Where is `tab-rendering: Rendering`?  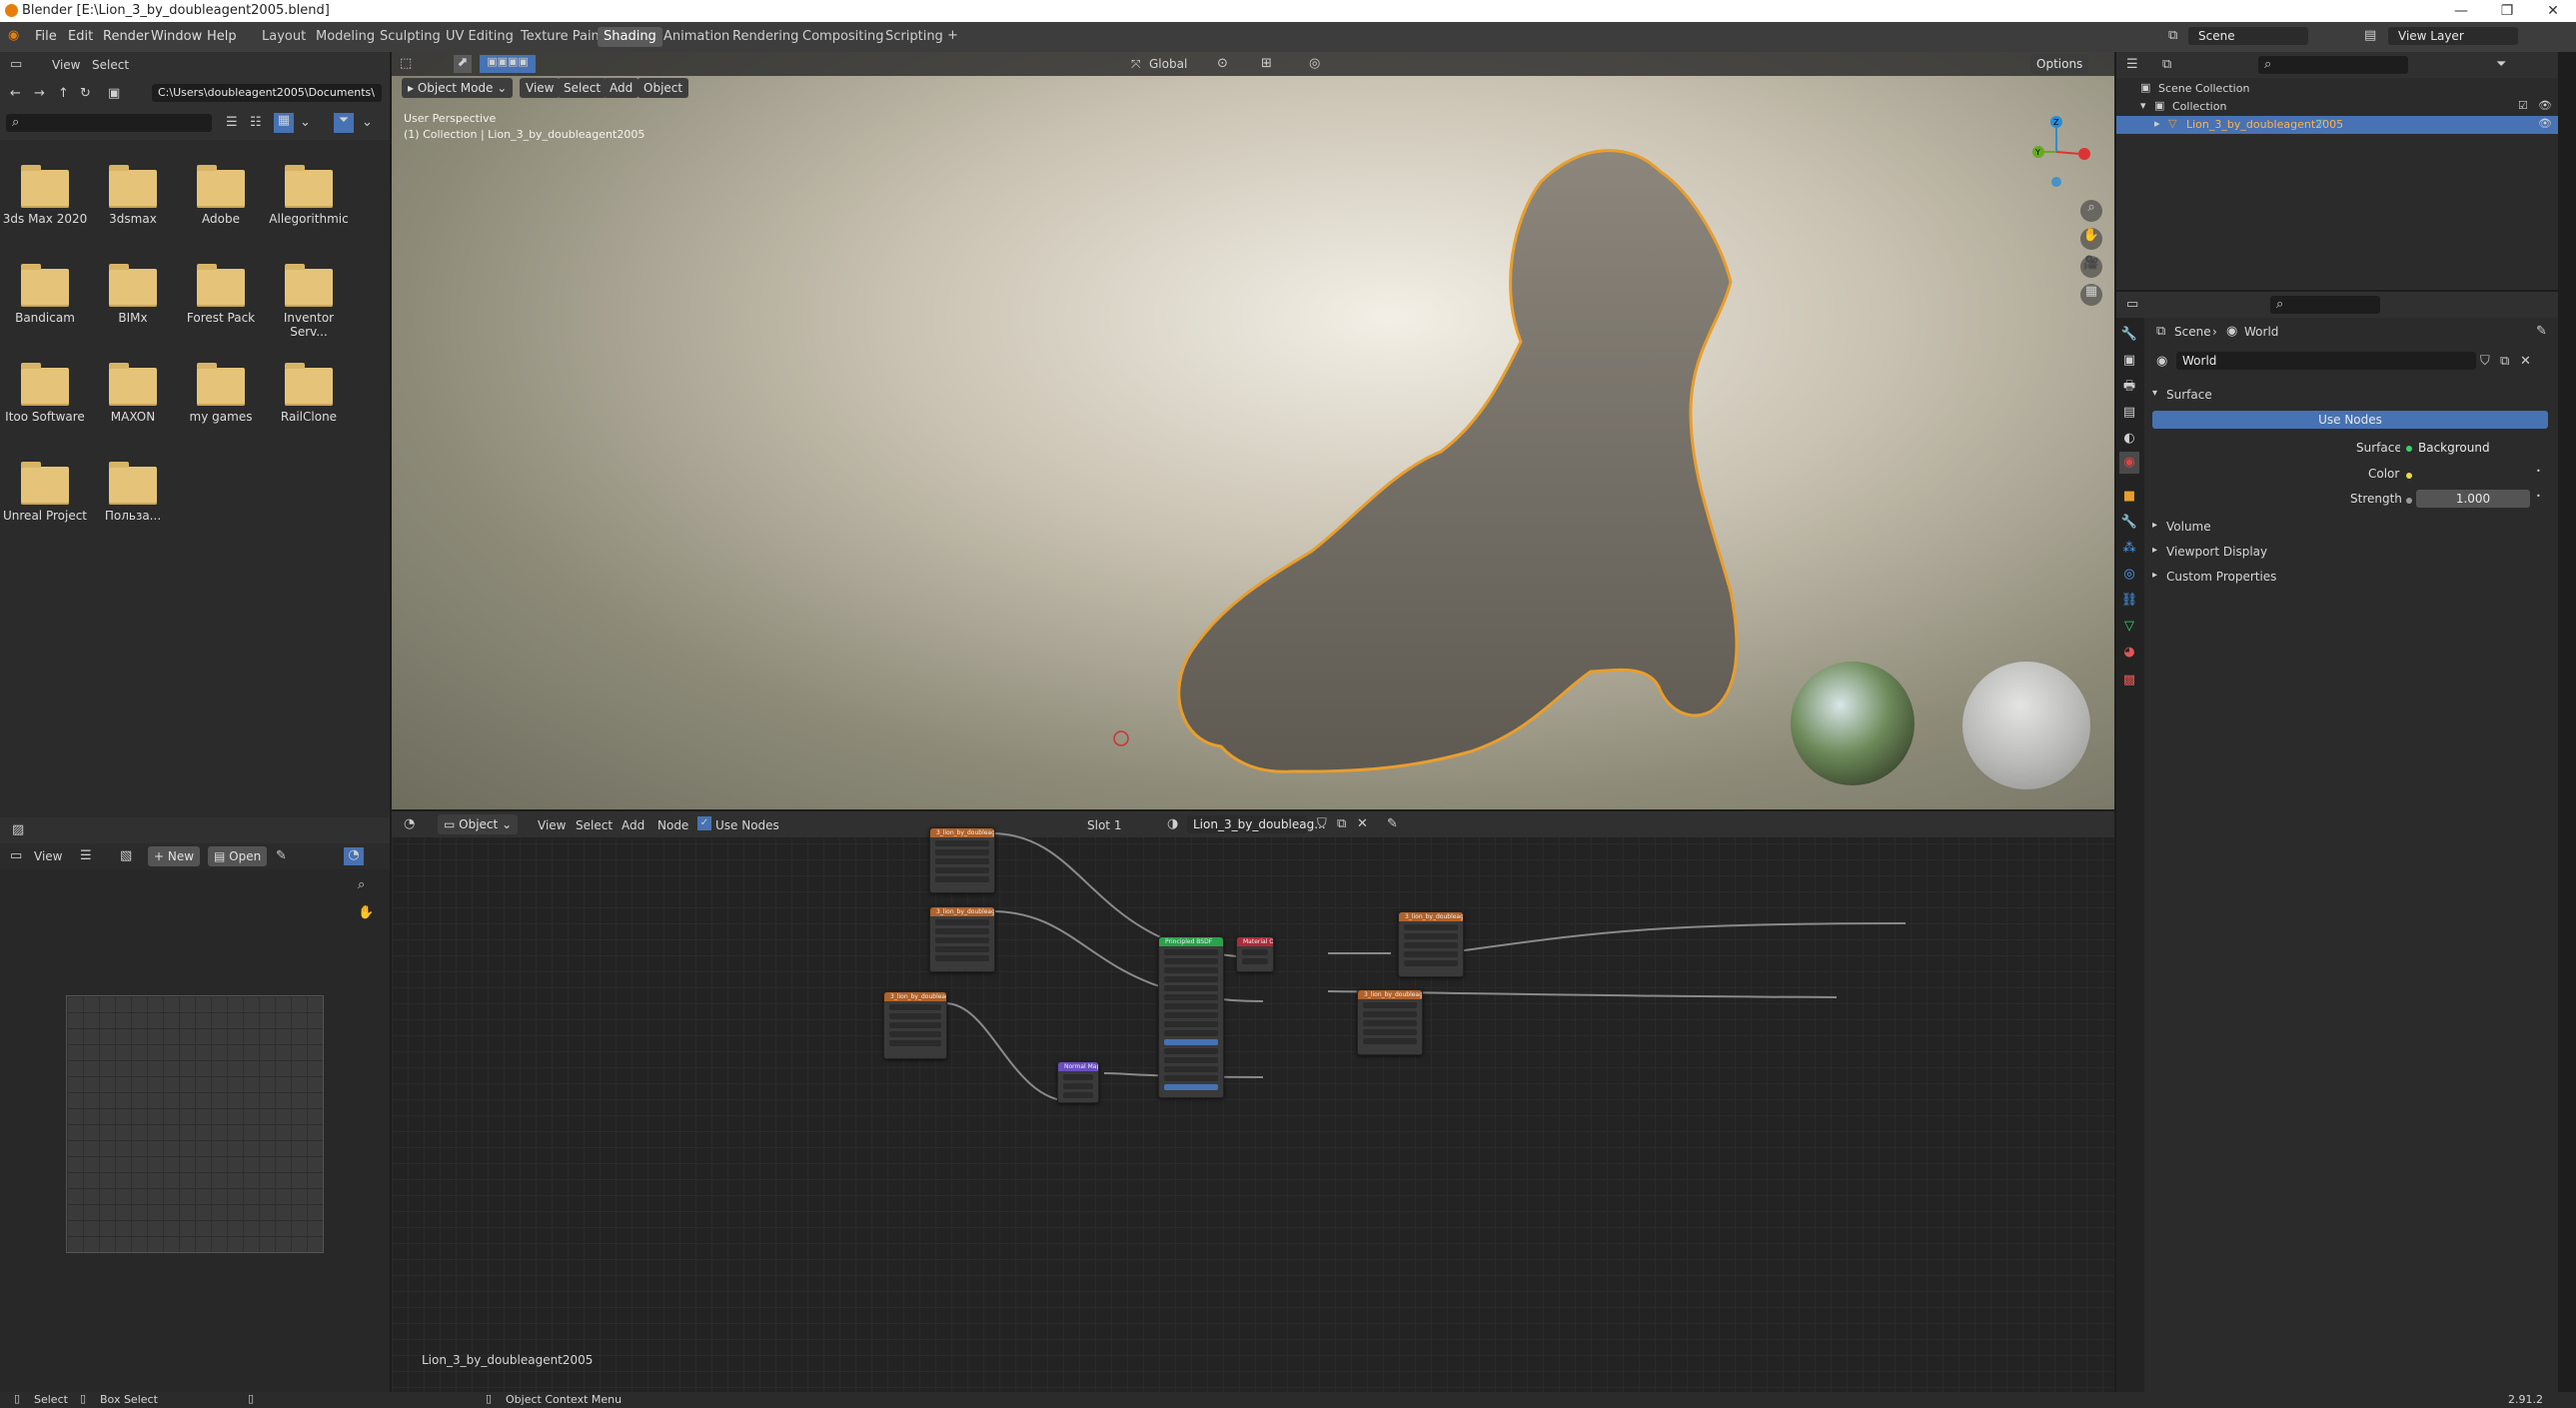
tab-rendering: Rendering is located at coordinates (765, 37).